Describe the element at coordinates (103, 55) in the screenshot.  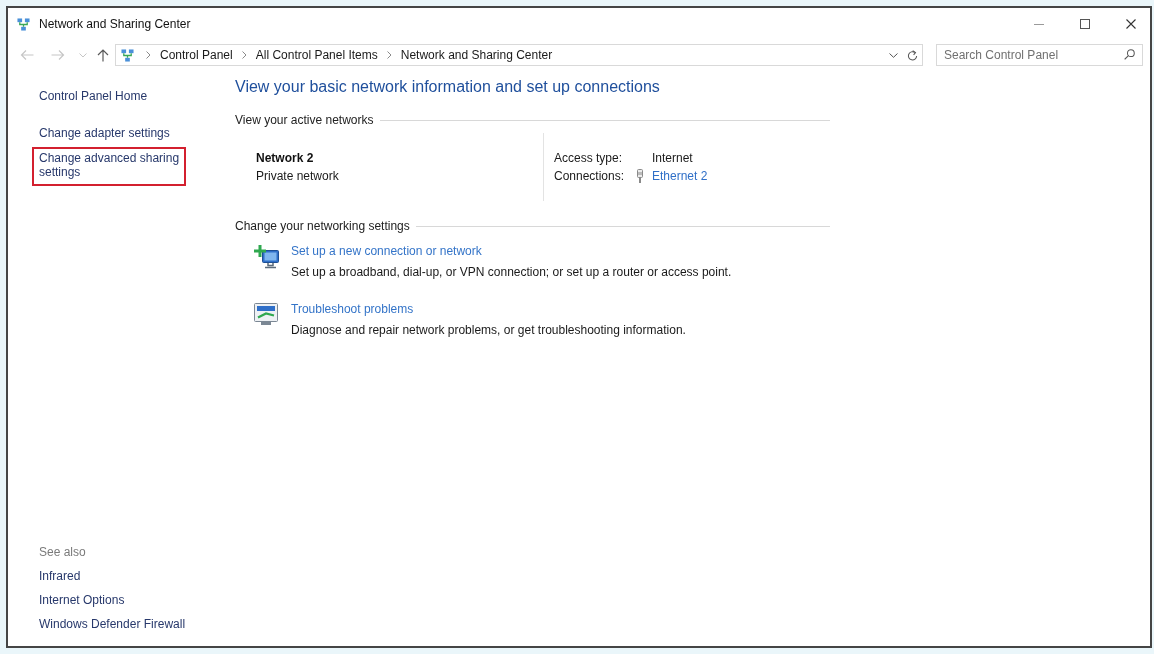
I see `up-arrow-icon` at that location.